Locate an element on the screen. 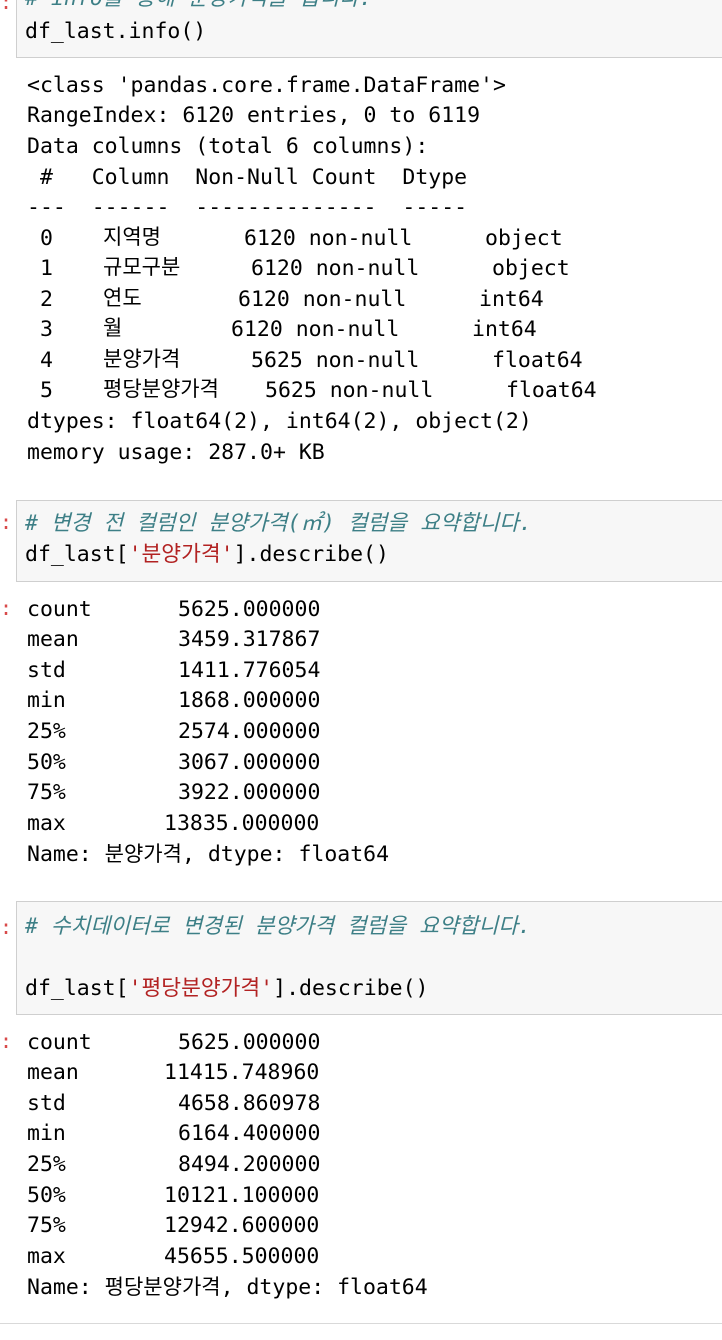  stat-value: 3067.000000 is located at coordinates (249, 762).